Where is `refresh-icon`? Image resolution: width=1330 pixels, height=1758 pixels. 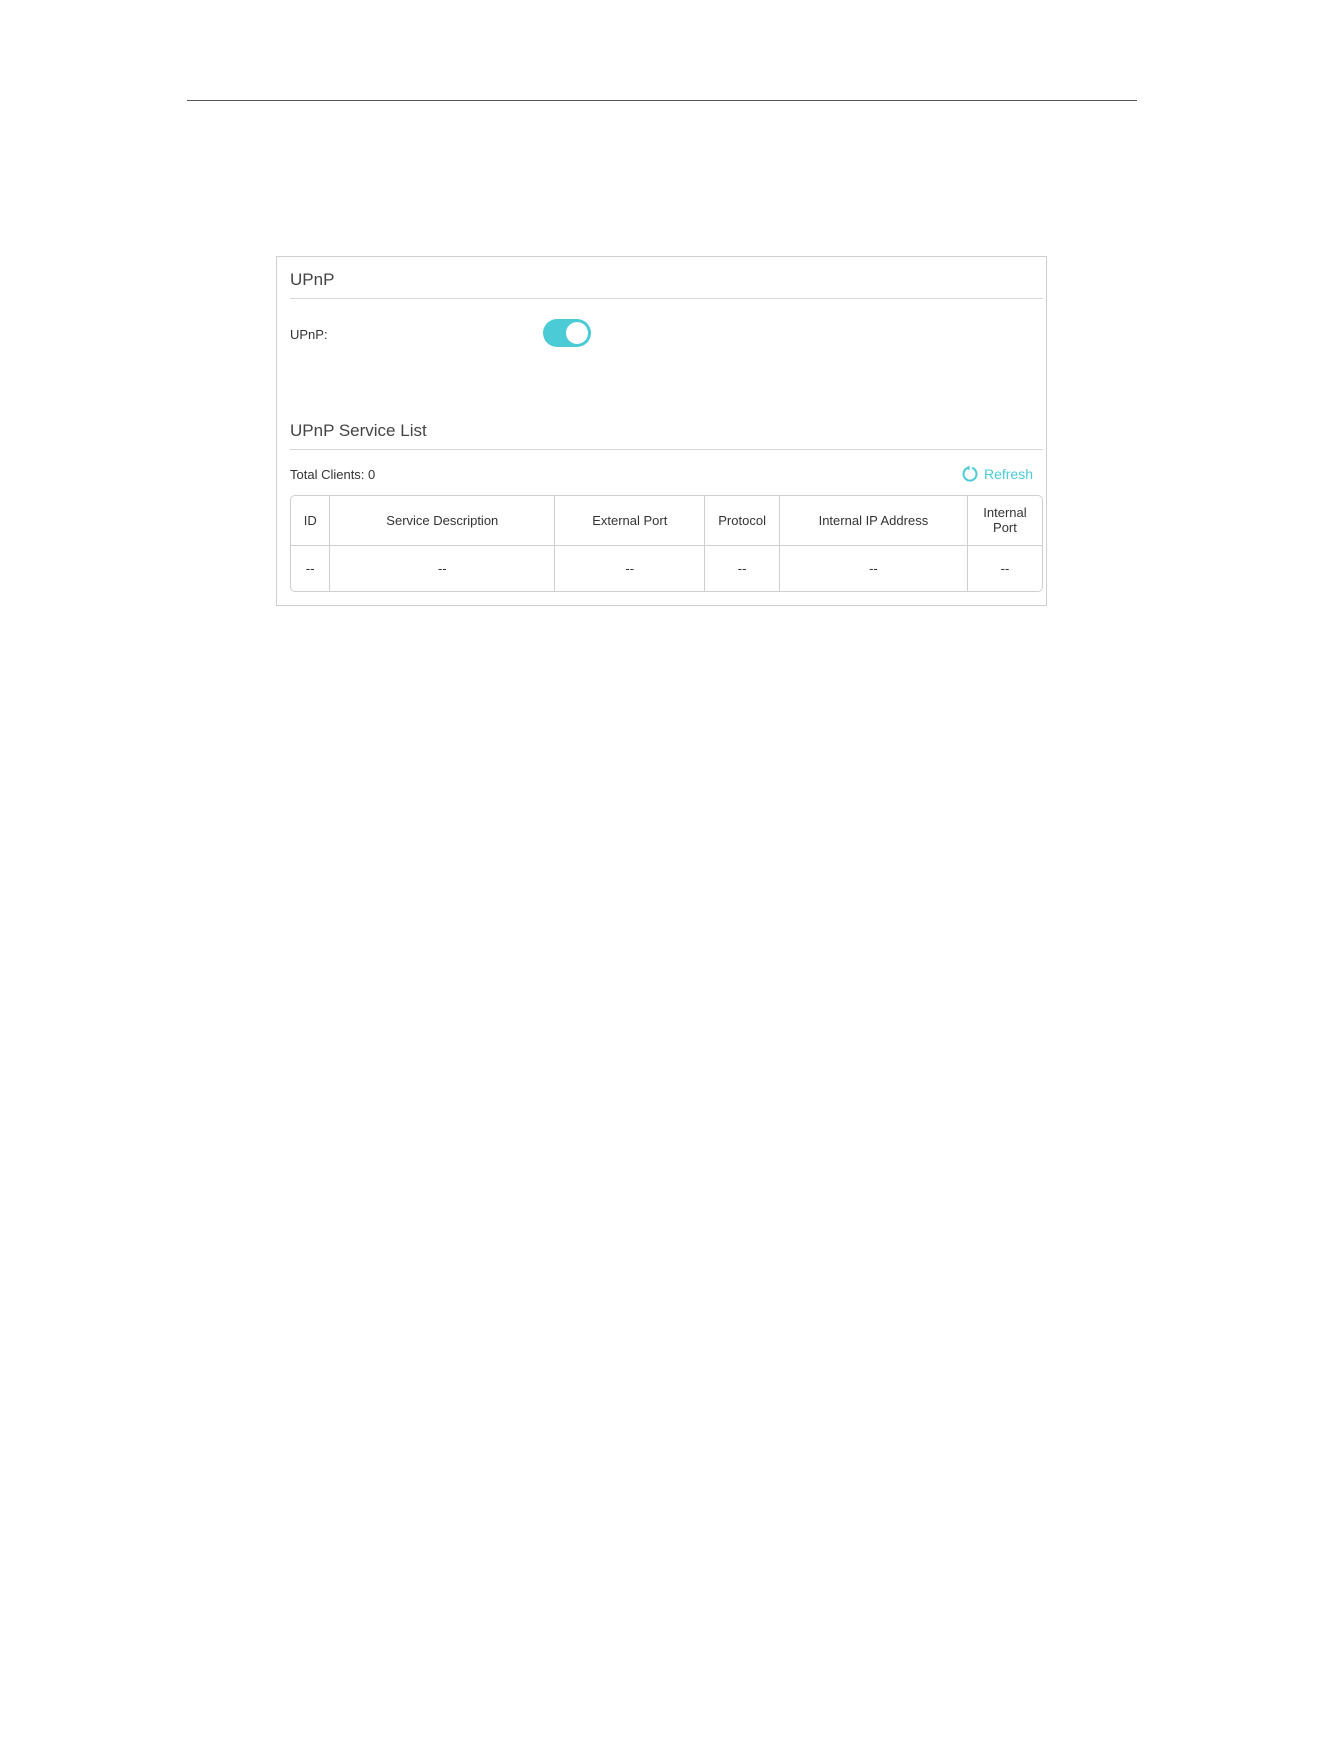 refresh-icon is located at coordinates (970, 474).